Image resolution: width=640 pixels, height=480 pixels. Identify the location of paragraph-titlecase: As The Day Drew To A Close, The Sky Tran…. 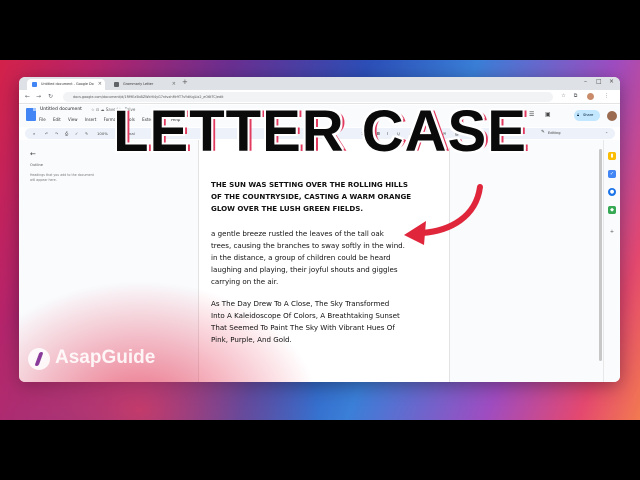
(311, 322).